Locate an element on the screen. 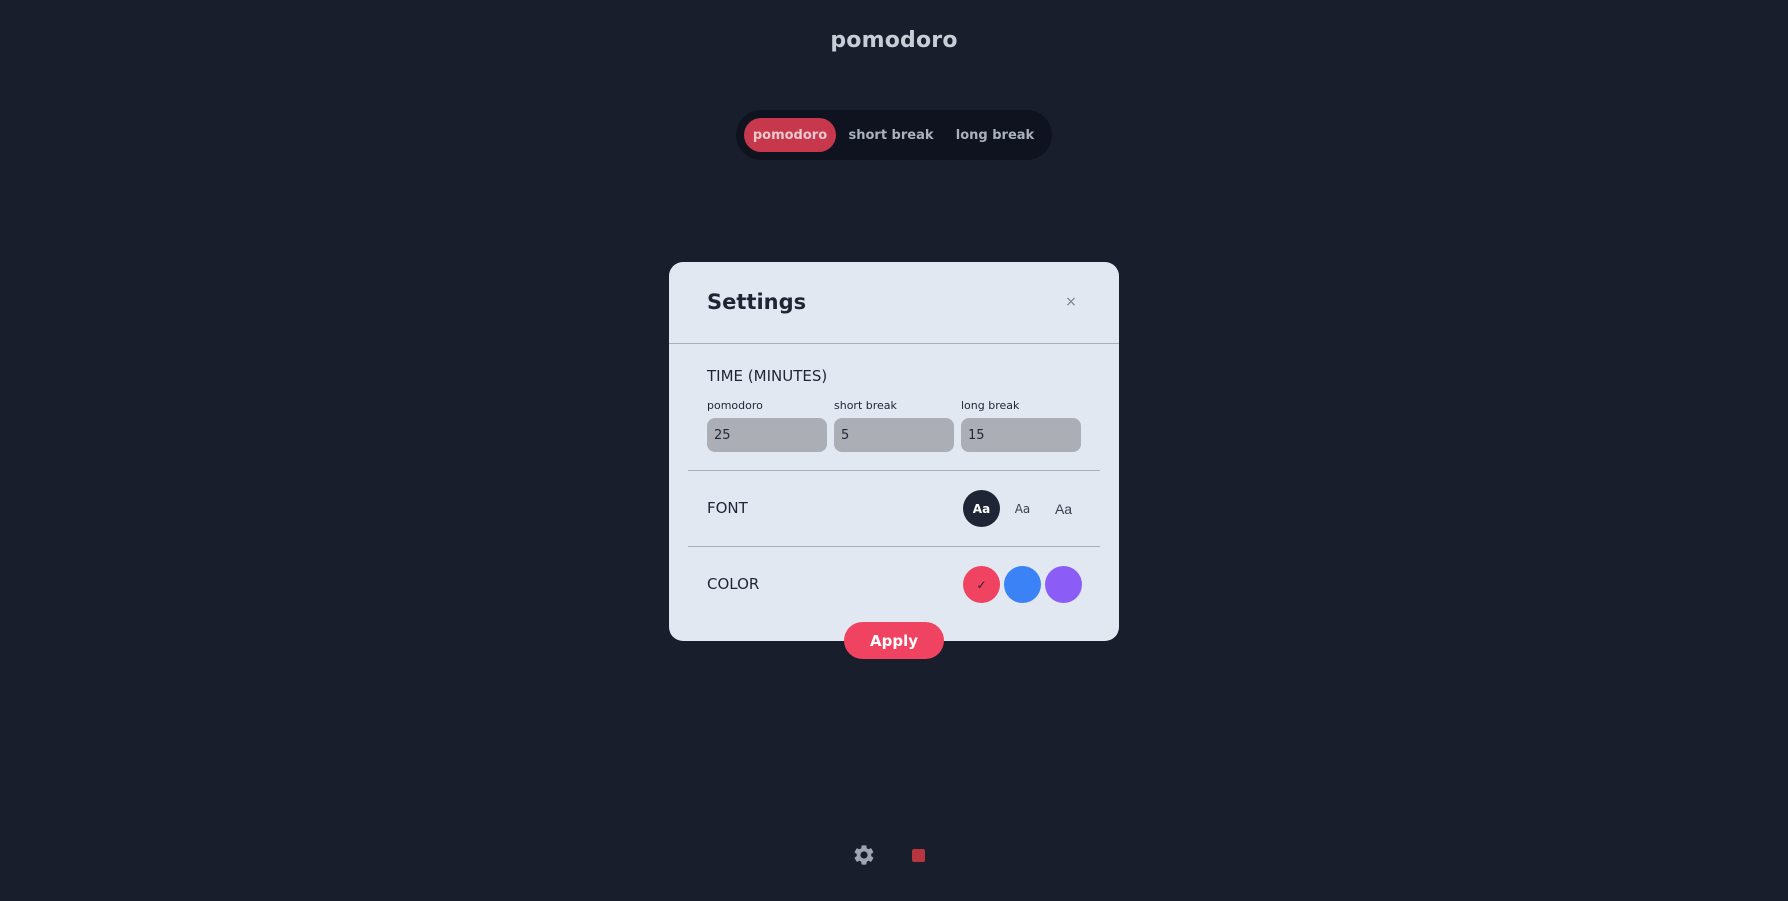 The image size is (1788, 901). color-options: ✓ is located at coordinates (1022, 584).